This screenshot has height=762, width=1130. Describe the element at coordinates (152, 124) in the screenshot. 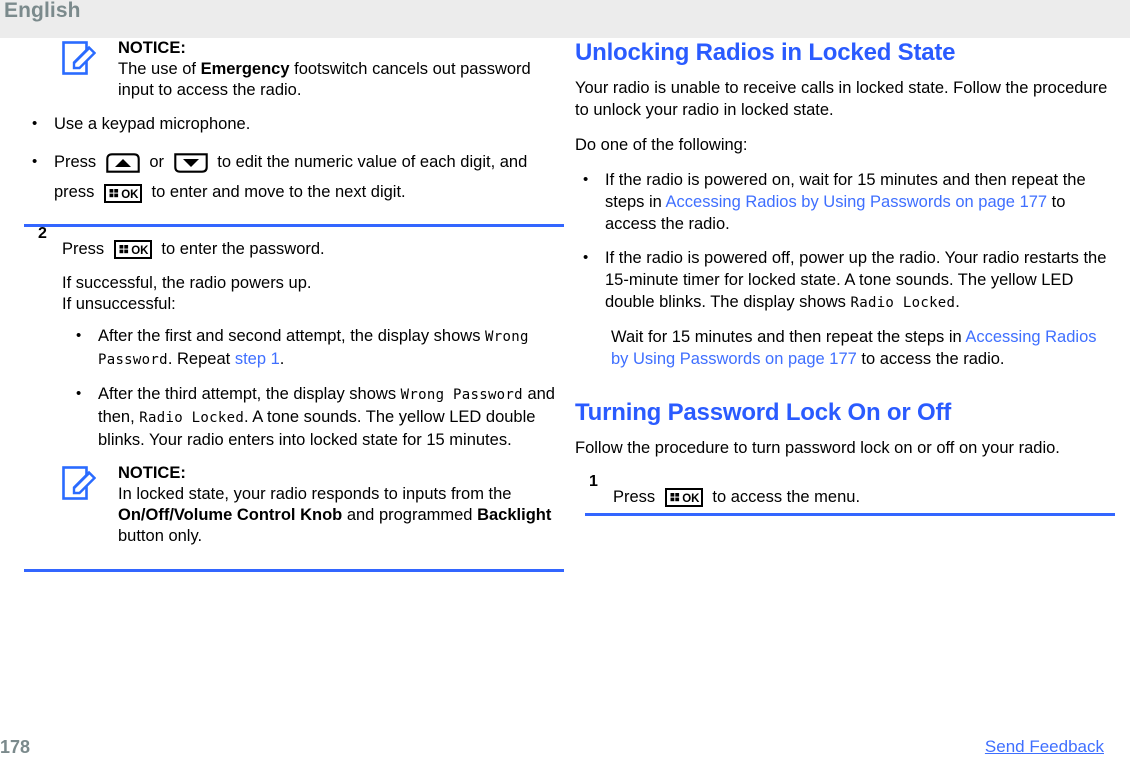

I see `bullet-text: Use a keypad microphone.` at that location.